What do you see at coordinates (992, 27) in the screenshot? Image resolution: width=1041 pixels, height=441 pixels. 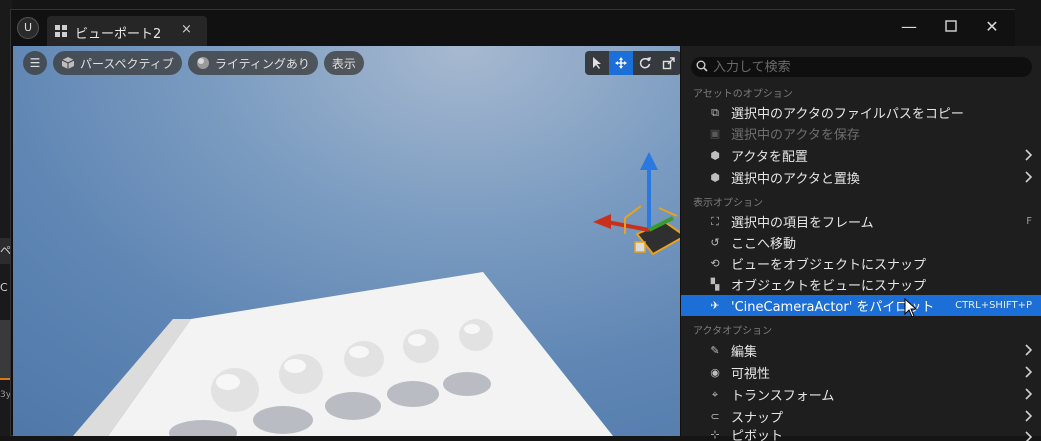 I see `close-window-button: ✕` at bounding box center [992, 27].